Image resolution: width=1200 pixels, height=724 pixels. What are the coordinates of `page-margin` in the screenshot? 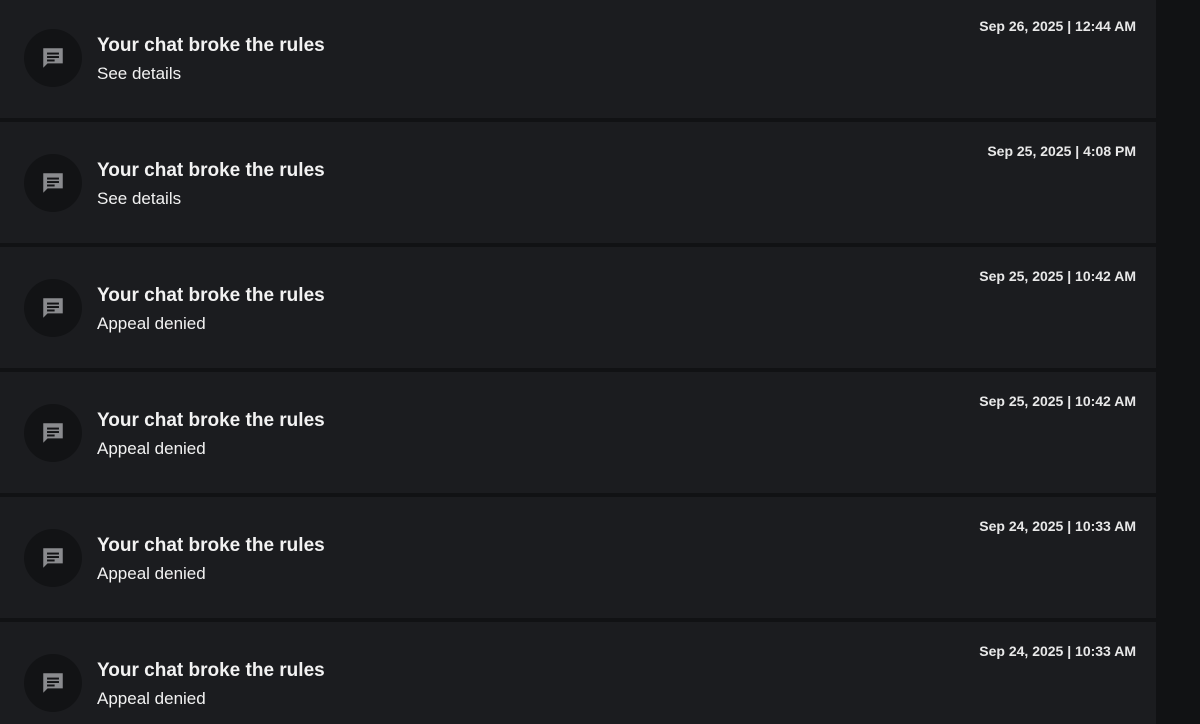 It's located at (1178, 362).